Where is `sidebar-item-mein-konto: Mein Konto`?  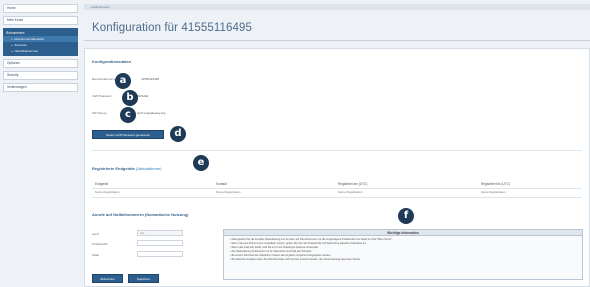
sidebar-item-mein-konto: Mein Konto is located at coordinates (40, 20).